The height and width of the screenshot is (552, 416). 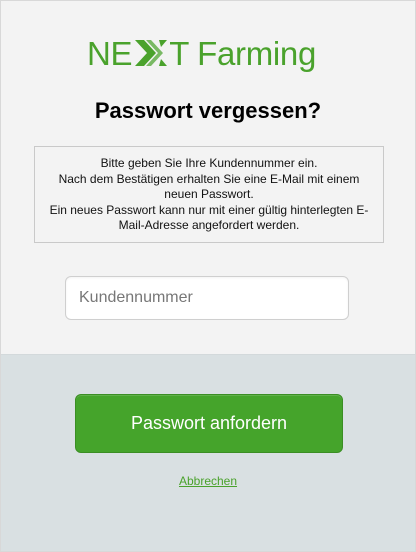 What do you see at coordinates (179, 53) in the screenshot?
I see `logo-text-t: T` at bounding box center [179, 53].